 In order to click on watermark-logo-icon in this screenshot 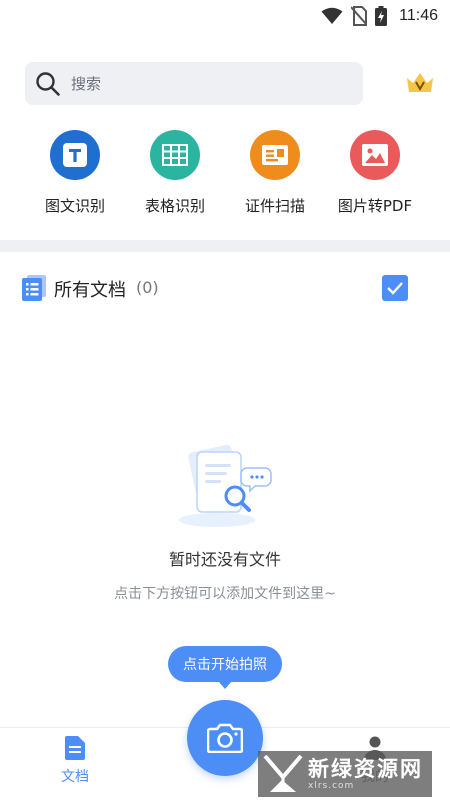, I will do `click(283, 773)`.